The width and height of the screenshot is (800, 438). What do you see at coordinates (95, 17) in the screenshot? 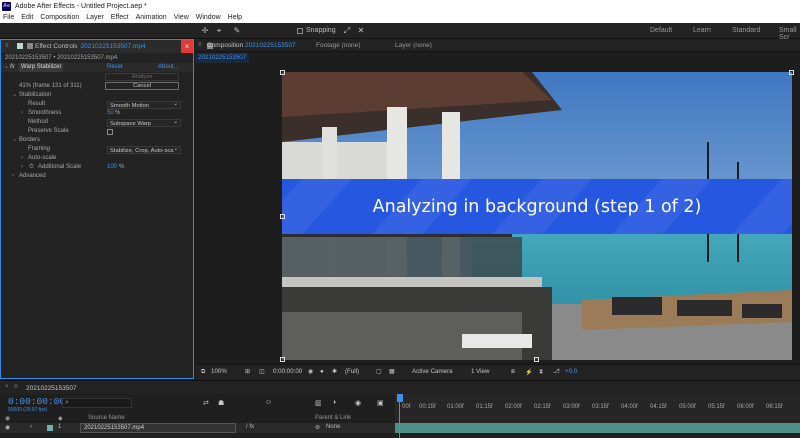
I see `menu-layer: Layer` at bounding box center [95, 17].